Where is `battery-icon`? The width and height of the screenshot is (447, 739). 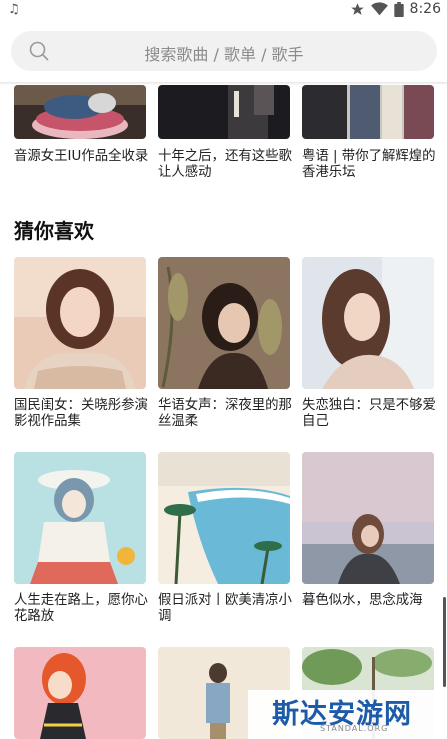
battery-icon is located at coordinates (398, 9).